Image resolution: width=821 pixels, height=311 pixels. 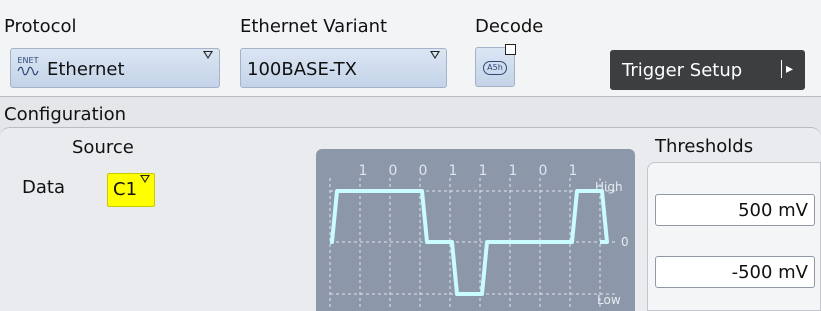 I want to click on protocol-value: Ethernet, so click(x=86, y=69).